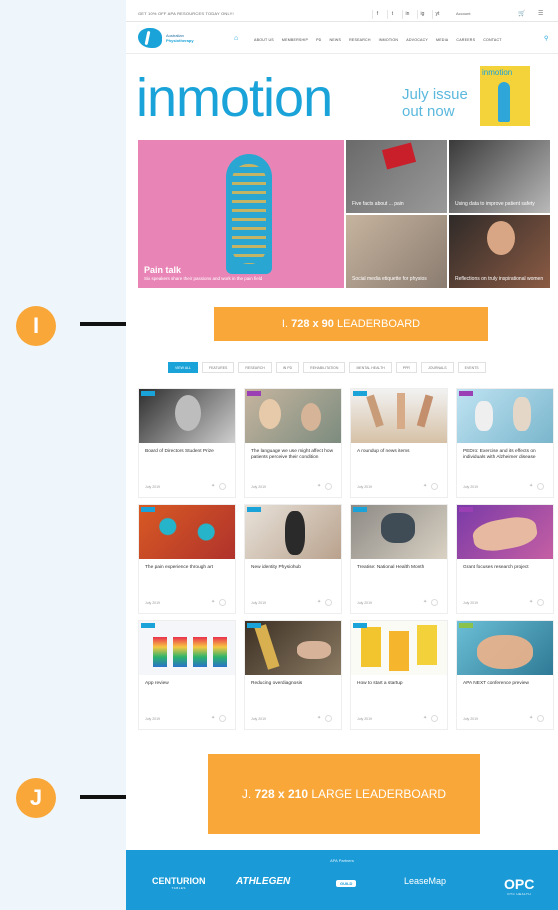 This screenshot has height=910, width=558. Describe the element at coordinates (263, 881) in the screenshot. I see `partner-logo-athlegen: ATHLEGEN` at that location.